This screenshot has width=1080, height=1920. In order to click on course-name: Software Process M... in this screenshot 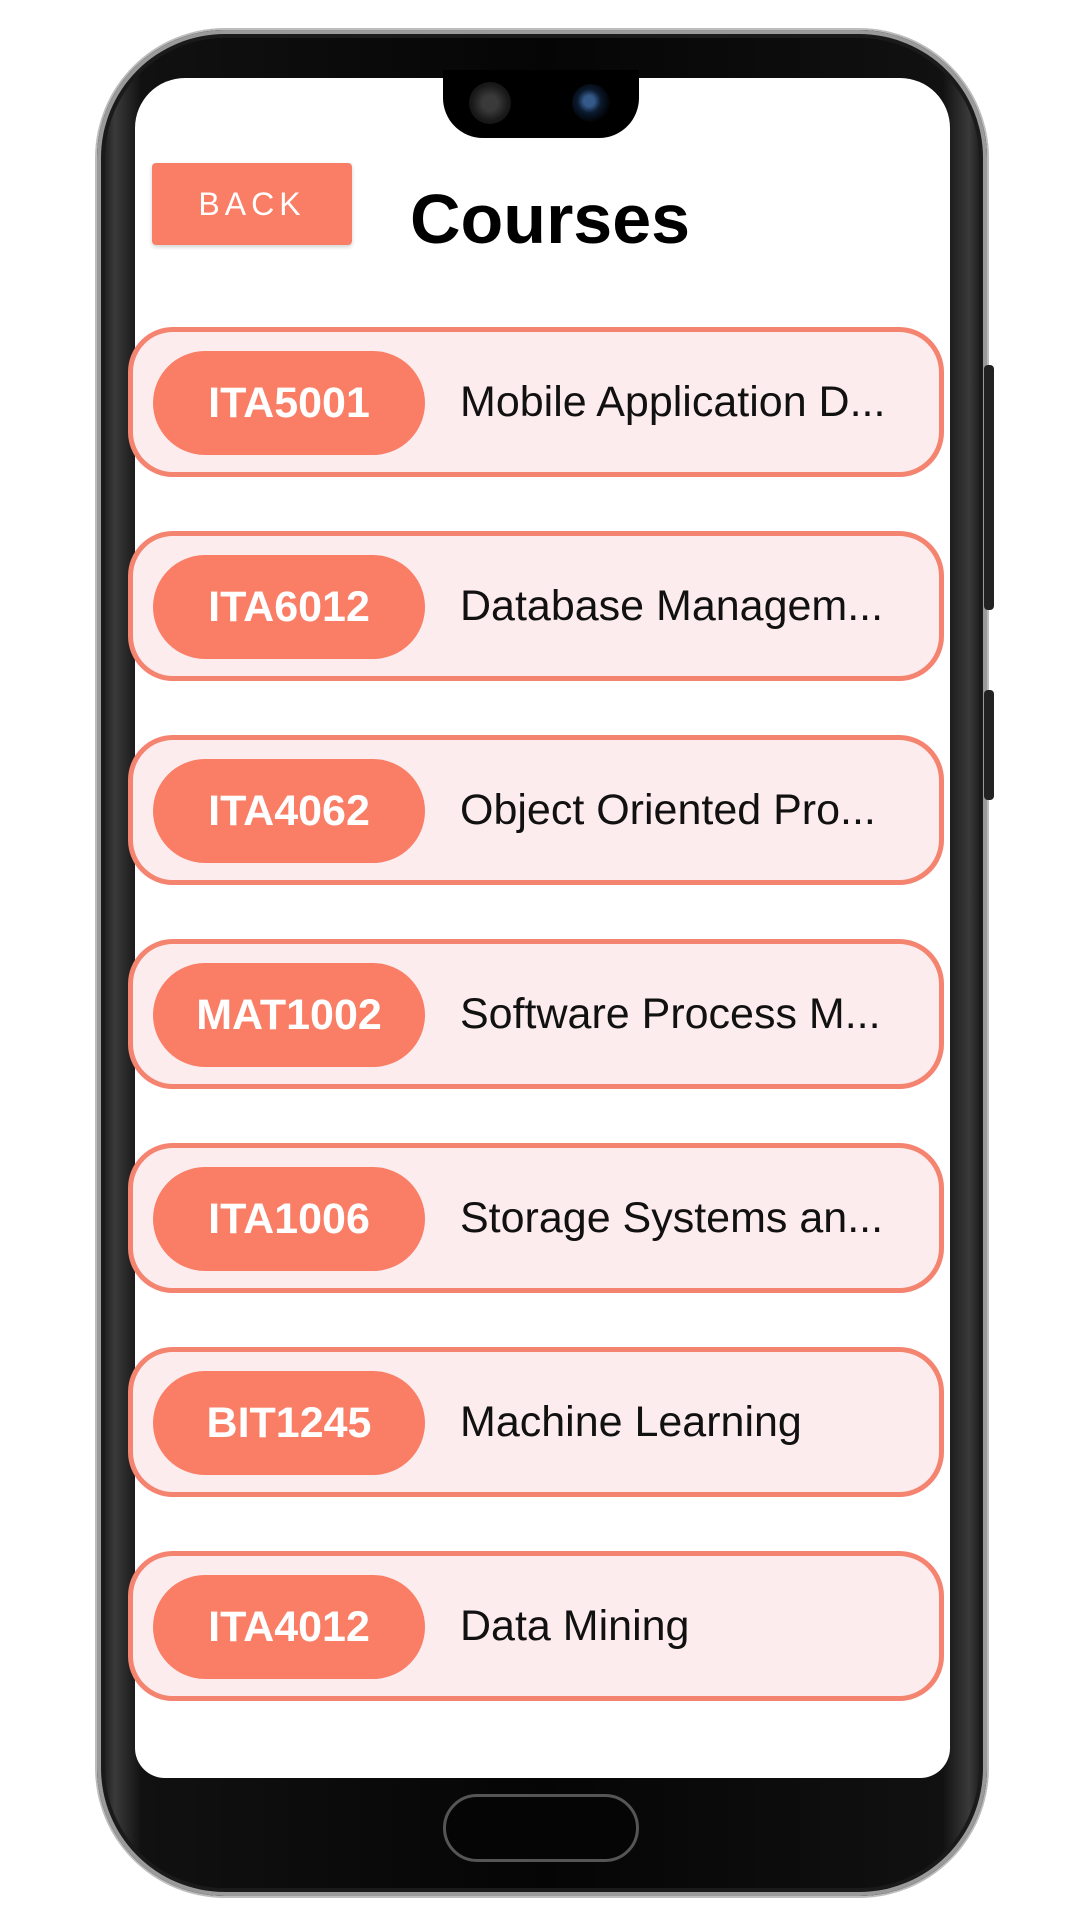, I will do `click(685, 1014)`.